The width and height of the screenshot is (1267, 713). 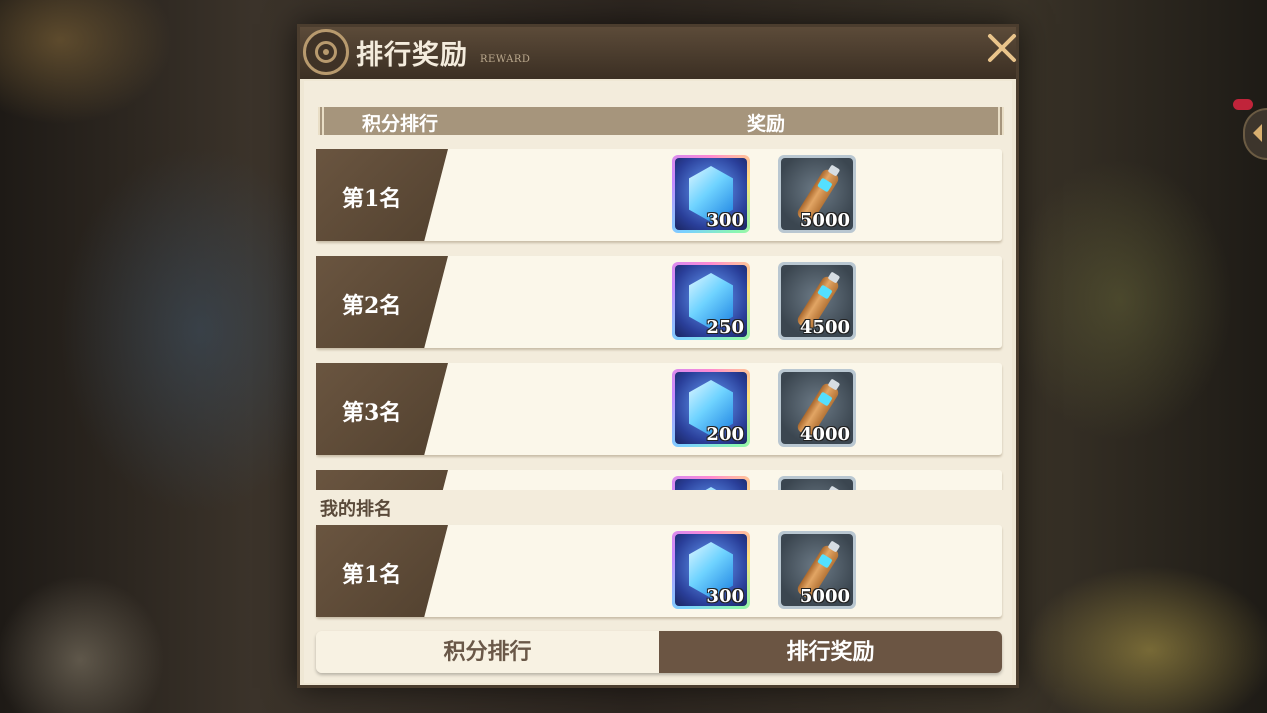 What do you see at coordinates (661, 121) in the screenshot?
I see `table-header: 积分排行 奖励` at bounding box center [661, 121].